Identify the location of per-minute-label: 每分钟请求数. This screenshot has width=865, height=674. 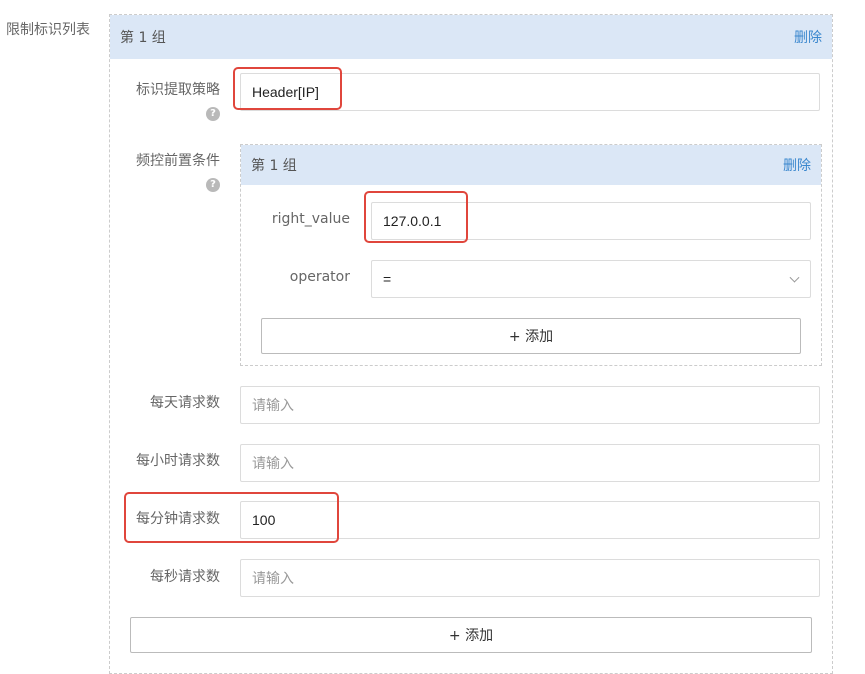
(178, 519).